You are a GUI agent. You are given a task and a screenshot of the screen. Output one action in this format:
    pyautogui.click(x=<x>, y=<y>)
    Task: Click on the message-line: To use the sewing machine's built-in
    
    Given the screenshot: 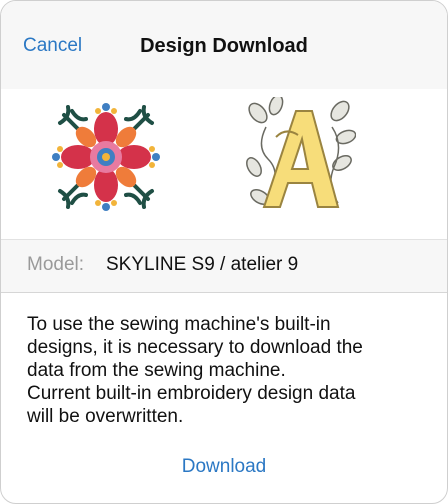 What is the action you would take?
    pyautogui.click(x=179, y=324)
    